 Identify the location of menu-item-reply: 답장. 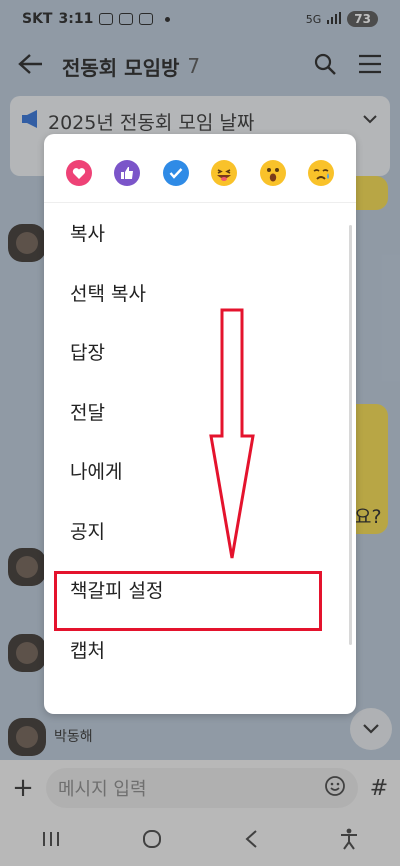
(200, 352).